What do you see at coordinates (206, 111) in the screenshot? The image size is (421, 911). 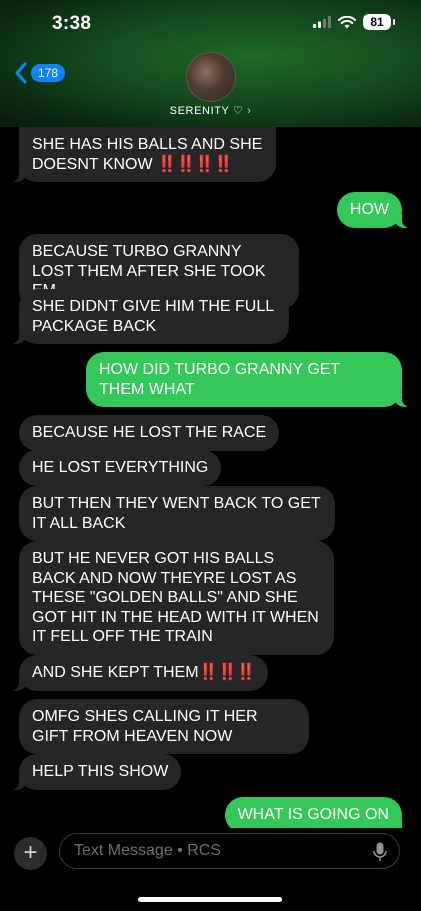 I see `contact-name-label: SERENITY ♡` at bounding box center [206, 111].